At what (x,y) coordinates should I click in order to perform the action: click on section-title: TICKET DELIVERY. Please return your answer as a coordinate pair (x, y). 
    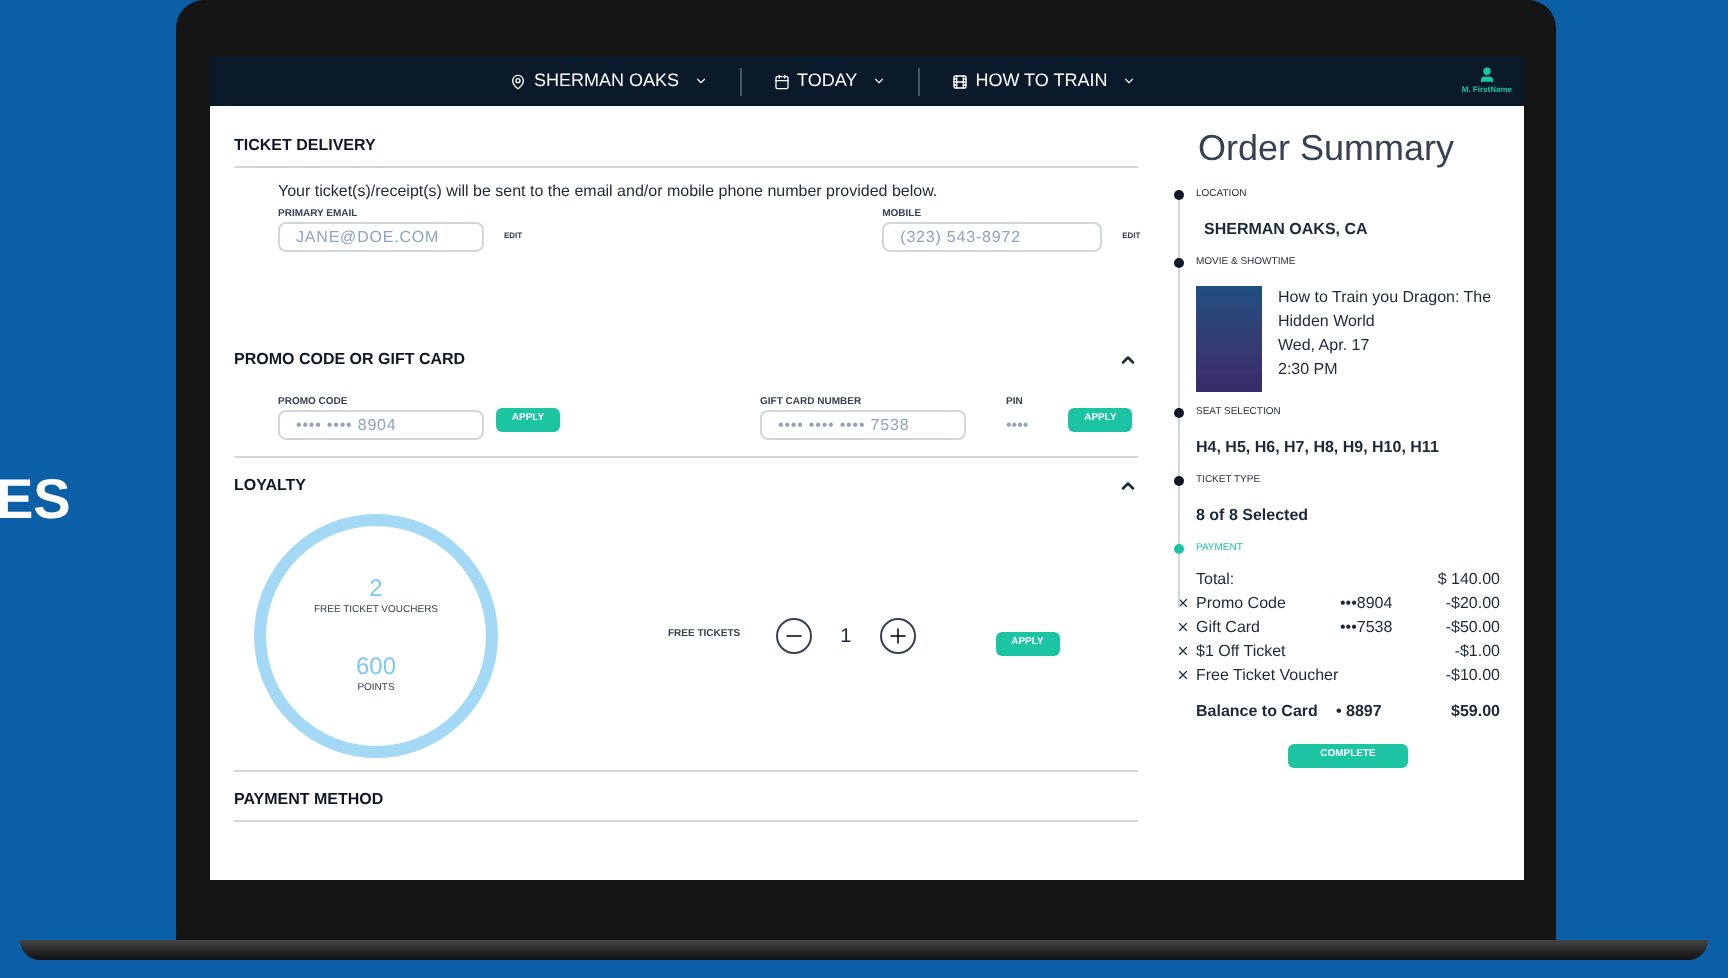
    Looking at the image, I should click on (305, 146).